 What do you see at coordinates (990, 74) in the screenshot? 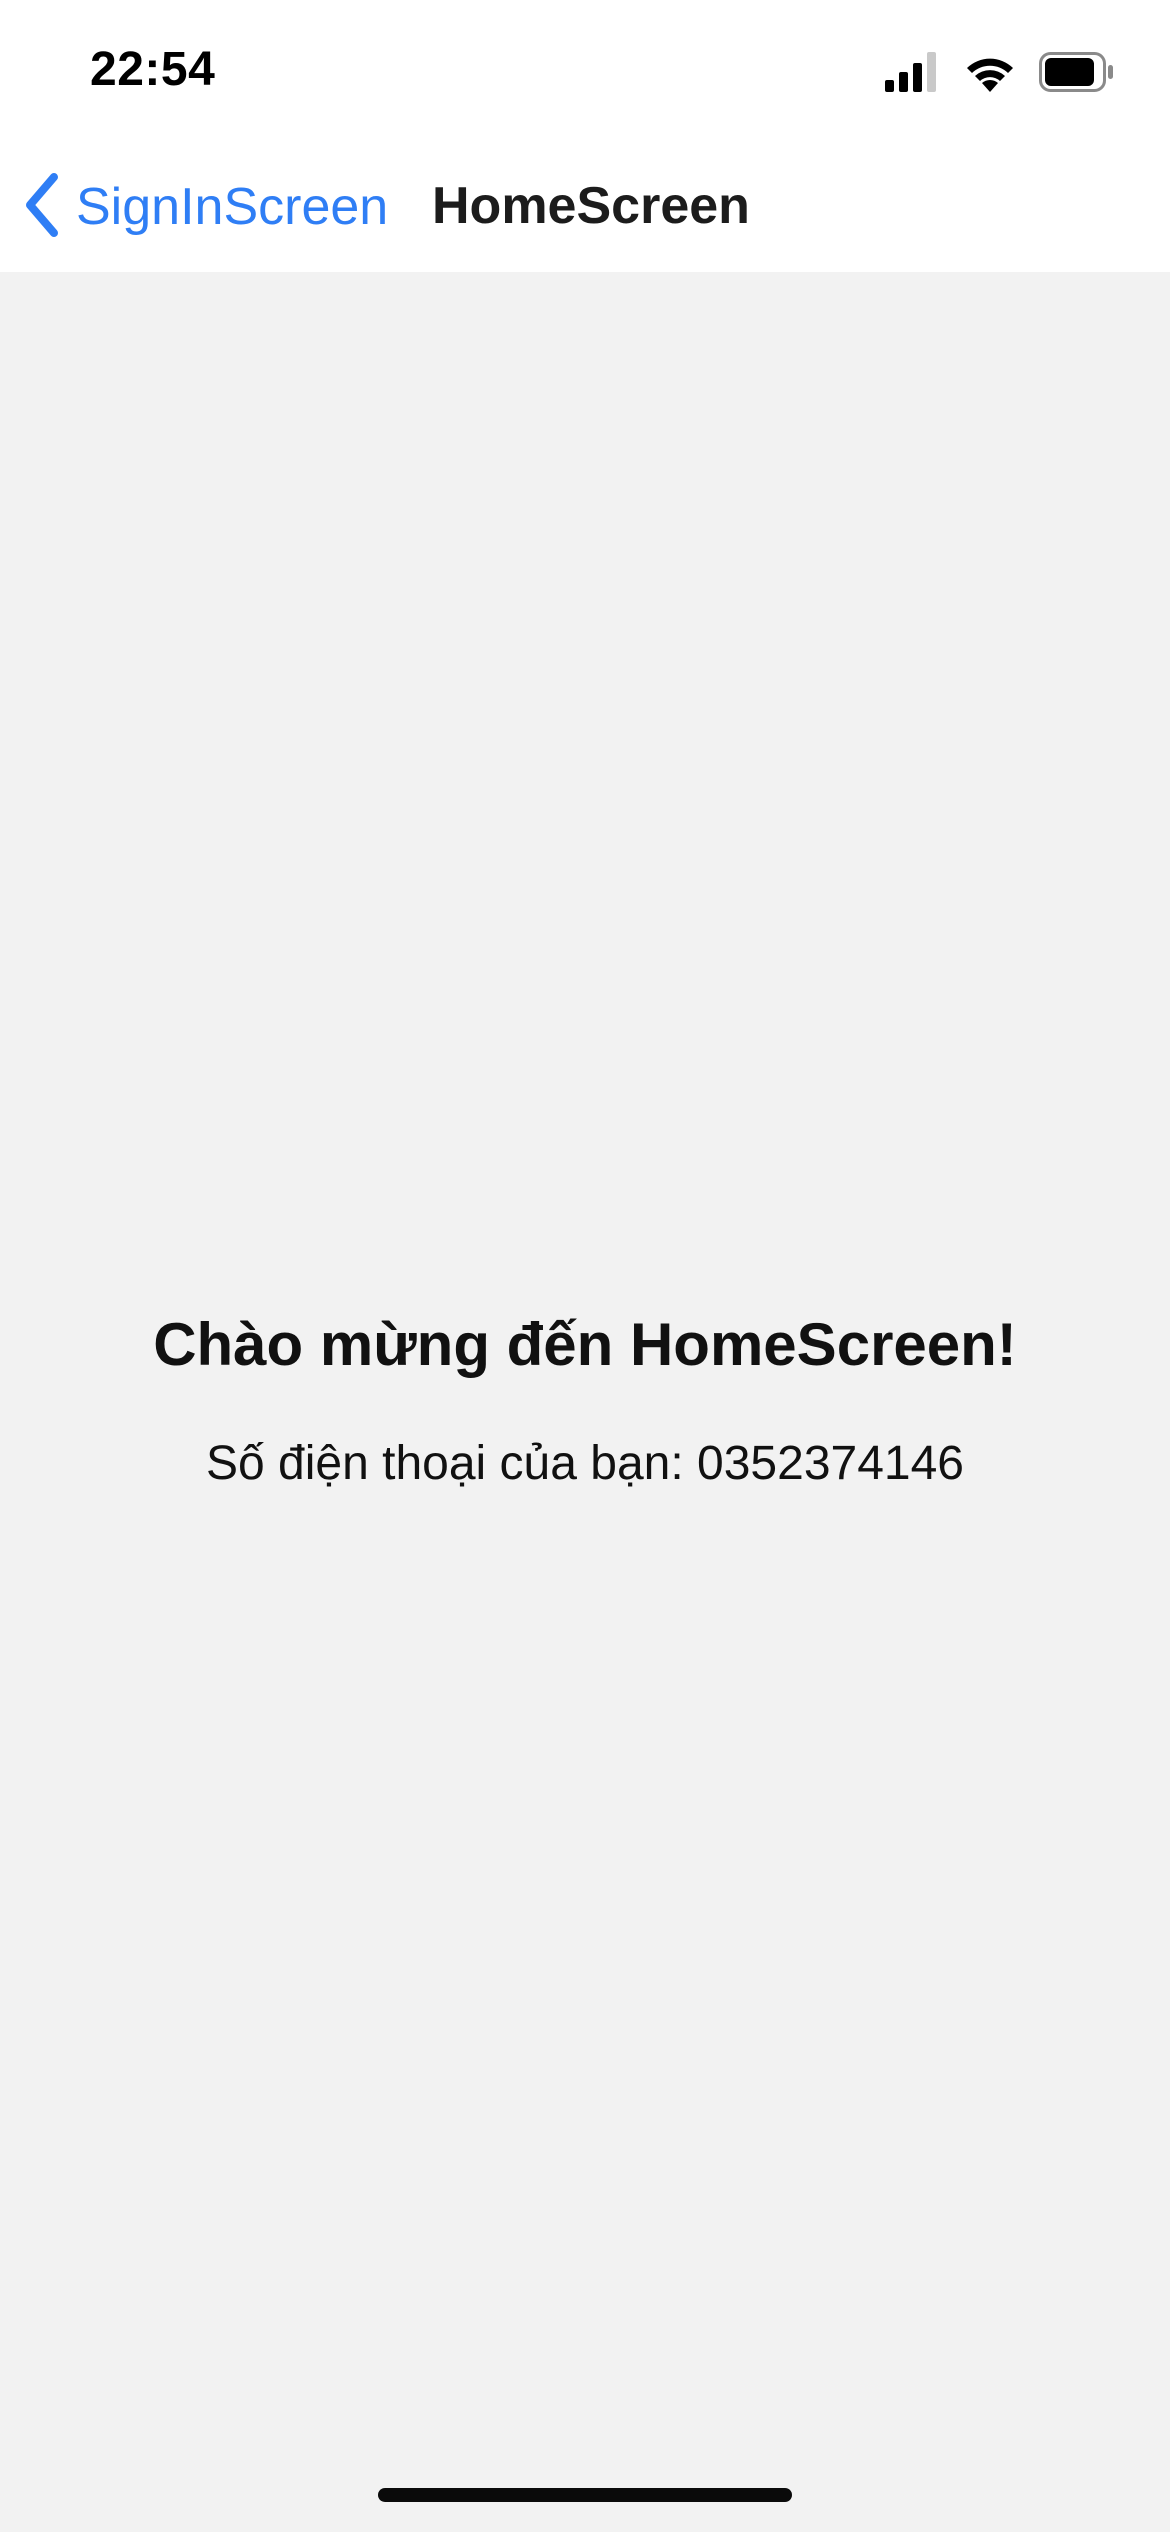
I see `wifi-icon` at bounding box center [990, 74].